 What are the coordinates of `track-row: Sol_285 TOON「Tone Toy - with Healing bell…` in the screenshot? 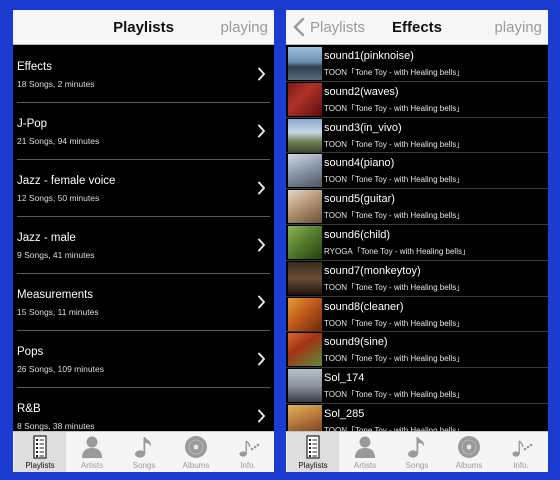 It's located at (417, 417).